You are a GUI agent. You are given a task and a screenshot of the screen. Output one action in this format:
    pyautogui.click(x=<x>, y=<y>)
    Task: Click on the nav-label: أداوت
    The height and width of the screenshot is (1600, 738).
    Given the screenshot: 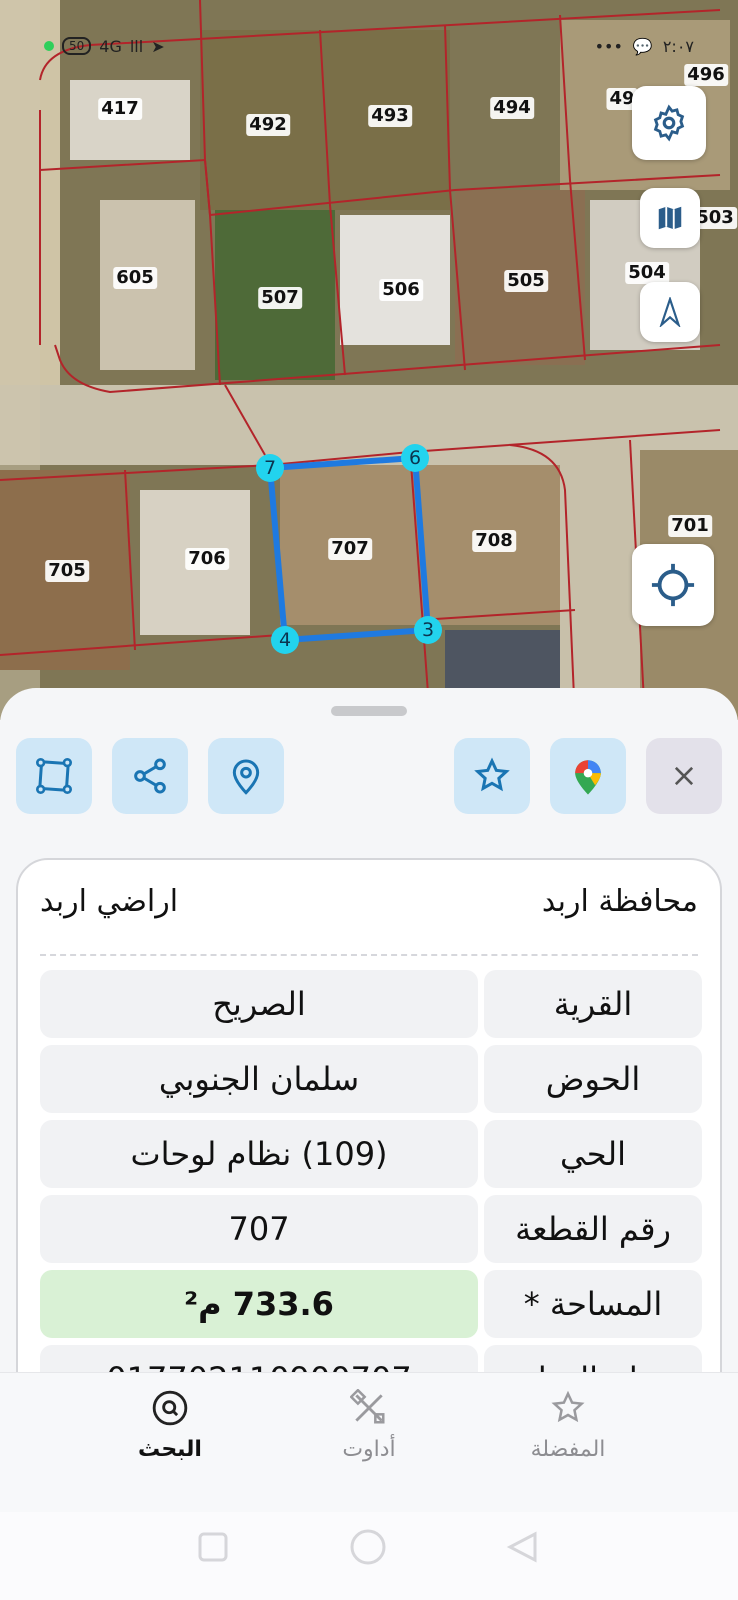 What is the action you would take?
    pyautogui.click(x=369, y=1449)
    